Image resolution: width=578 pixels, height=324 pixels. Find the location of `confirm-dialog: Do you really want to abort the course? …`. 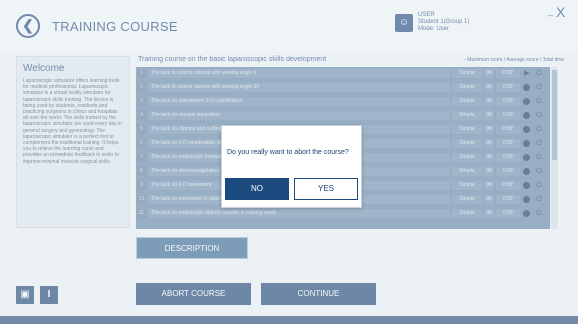

confirm-dialog: Do you really want to abort the course? … is located at coordinates (291, 166).